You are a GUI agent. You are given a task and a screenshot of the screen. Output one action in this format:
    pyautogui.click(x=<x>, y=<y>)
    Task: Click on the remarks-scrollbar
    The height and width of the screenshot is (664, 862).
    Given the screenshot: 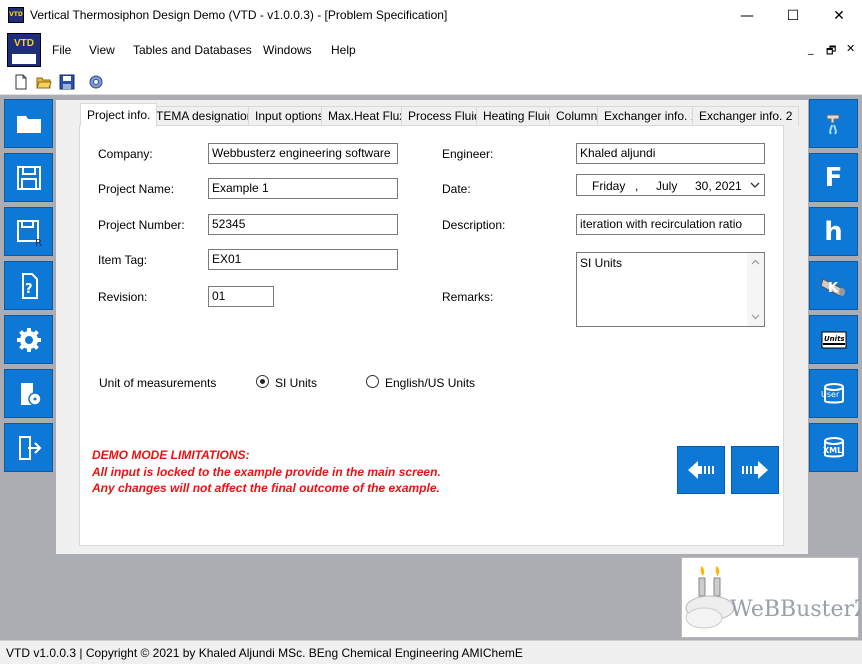 What is the action you would take?
    pyautogui.click(x=755, y=289)
    